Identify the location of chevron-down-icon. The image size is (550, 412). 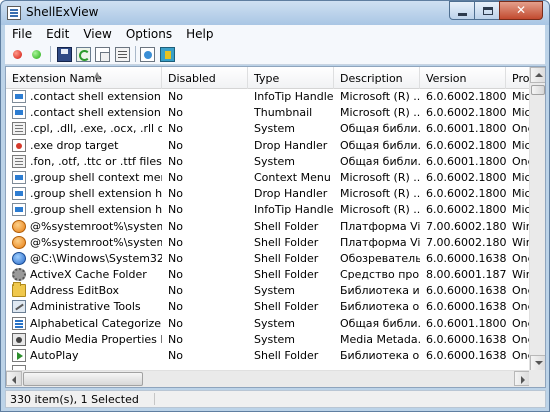
(539, 363).